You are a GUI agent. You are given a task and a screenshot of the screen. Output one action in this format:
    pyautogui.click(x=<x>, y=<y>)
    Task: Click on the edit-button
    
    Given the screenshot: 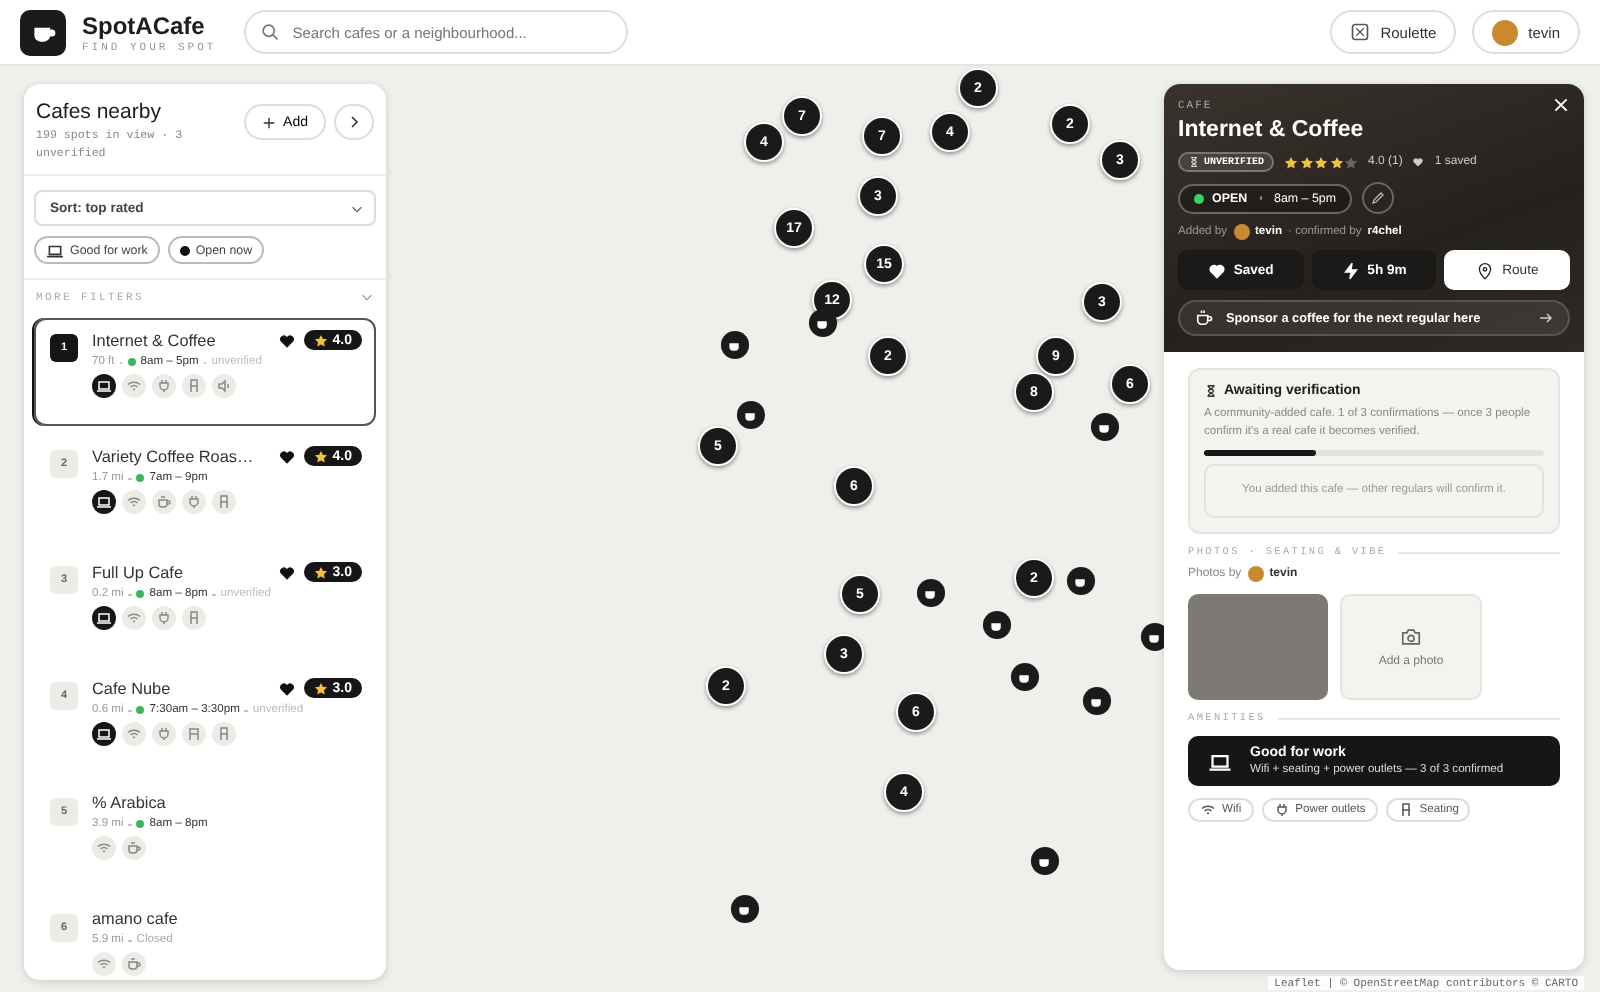 What is the action you would take?
    pyautogui.click(x=1378, y=198)
    